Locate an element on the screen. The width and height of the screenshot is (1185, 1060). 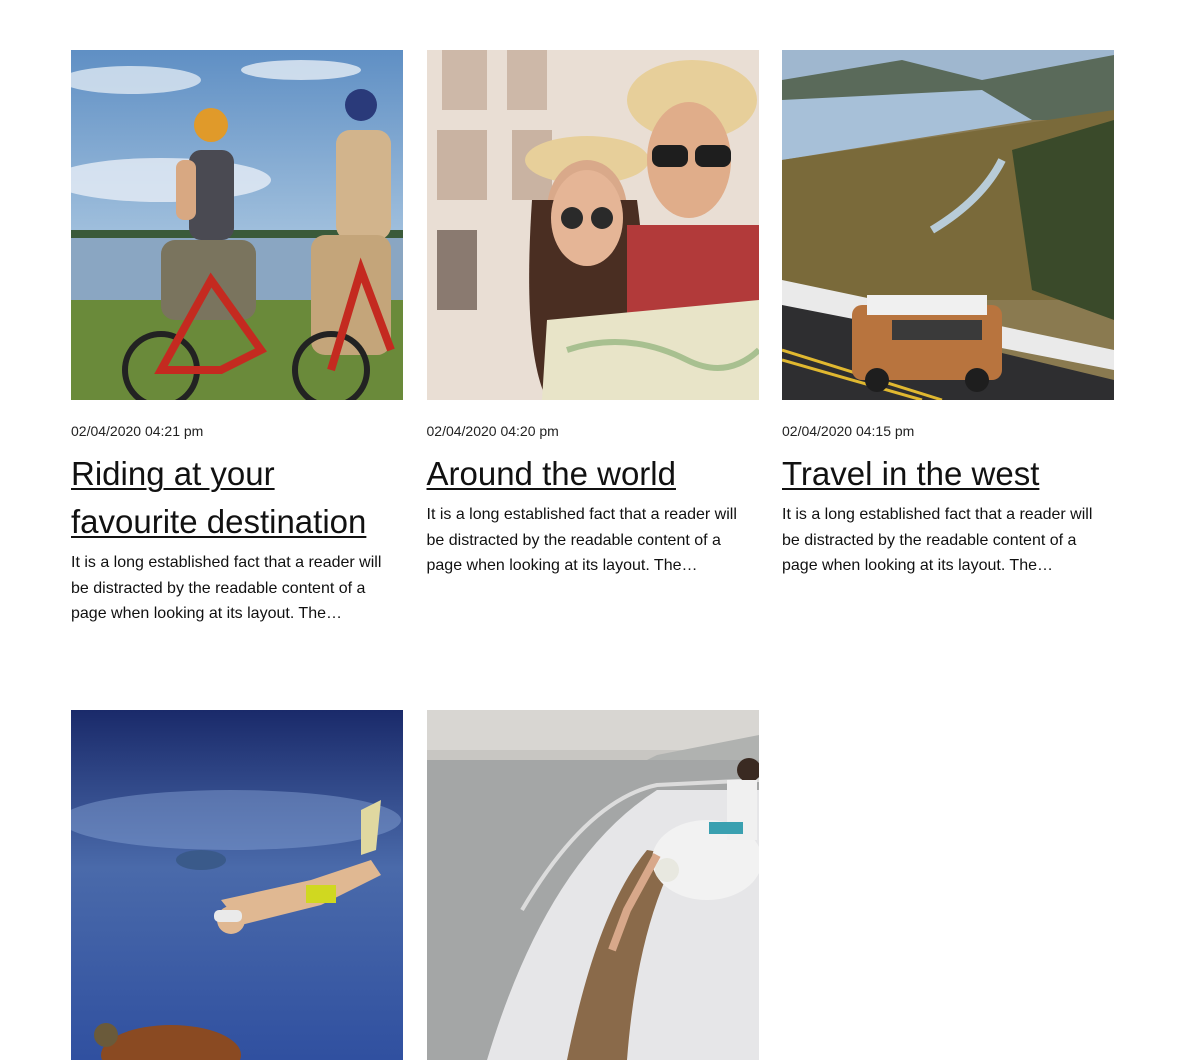
post-date: 02/04/2020 04:20 pm is located at coordinates (492, 431).